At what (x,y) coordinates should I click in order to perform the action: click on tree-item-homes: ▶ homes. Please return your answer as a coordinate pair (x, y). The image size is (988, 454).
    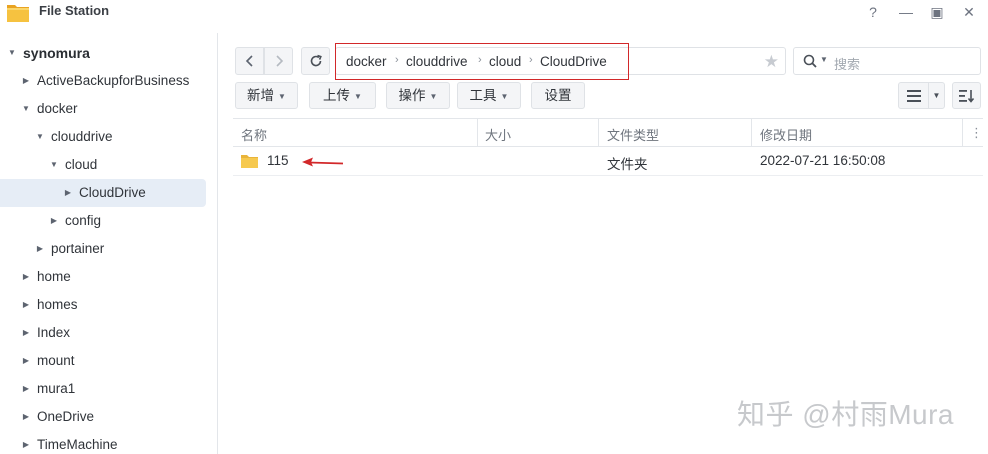
    Looking at the image, I should click on (103, 305).